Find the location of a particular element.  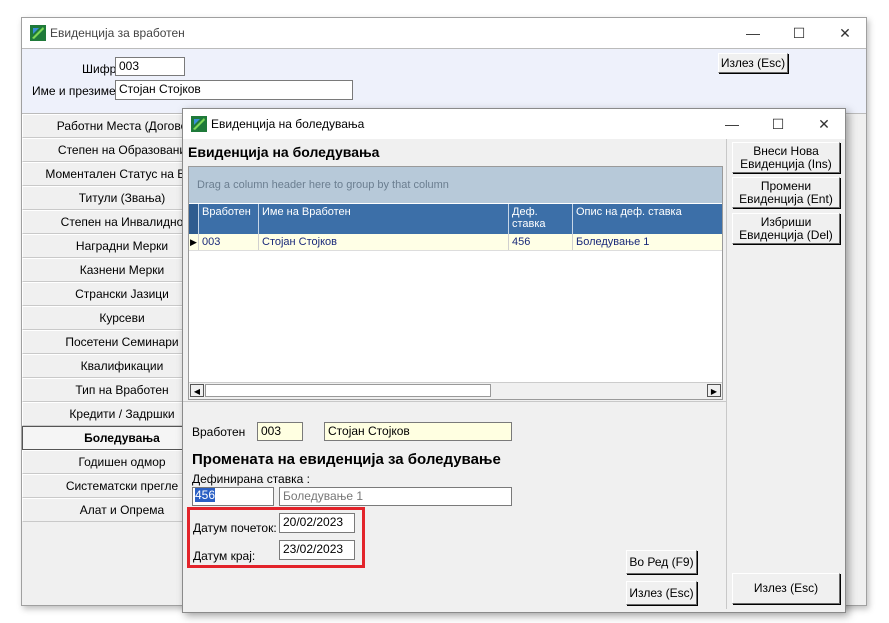

dialog-title-bar: Евиденција на боледувања — ☐ ✕ is located at coordinates (514, 124).